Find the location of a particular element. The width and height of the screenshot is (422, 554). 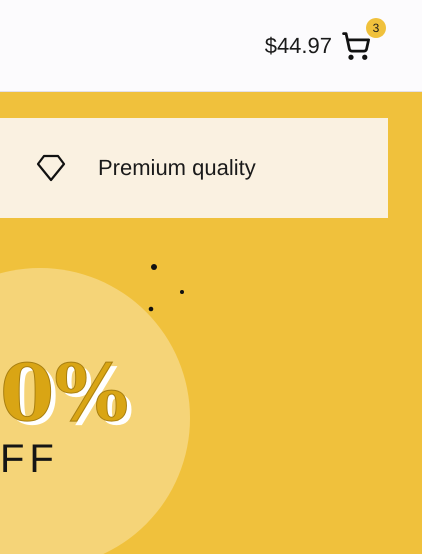

cart-count: 3 is located at coordinates (376, 28).